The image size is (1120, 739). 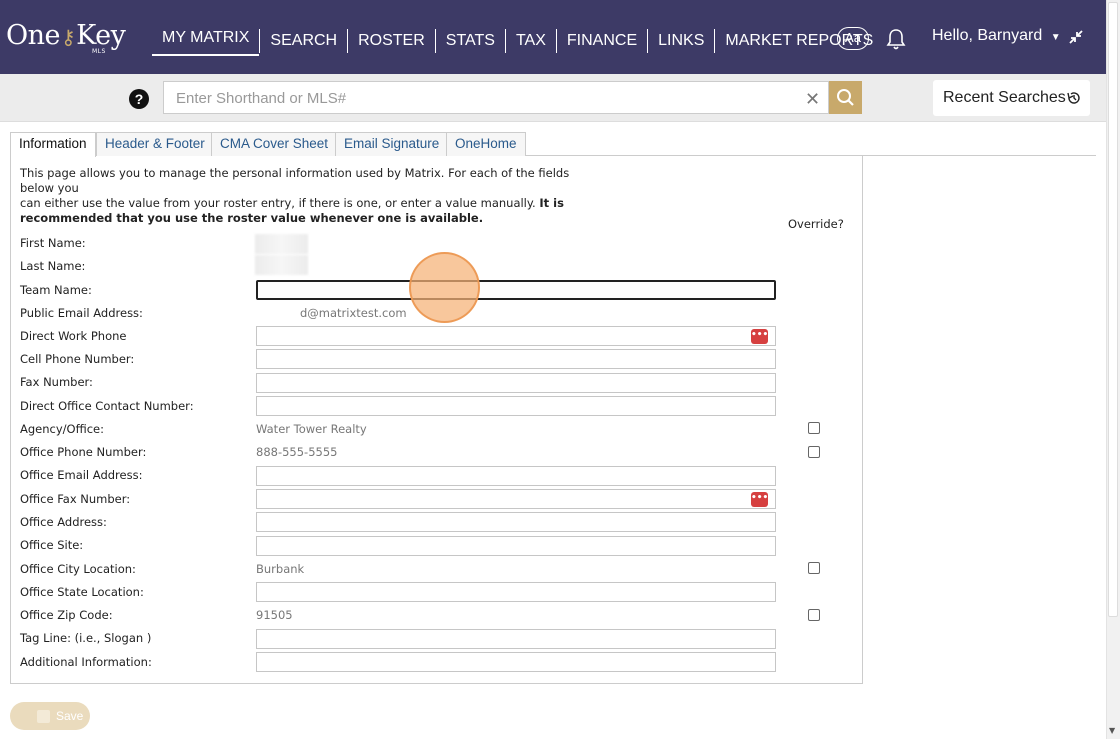 I want to click on tag-line-label: Tag Line: (i.e., Slogan ), so click(x=86, y=638).